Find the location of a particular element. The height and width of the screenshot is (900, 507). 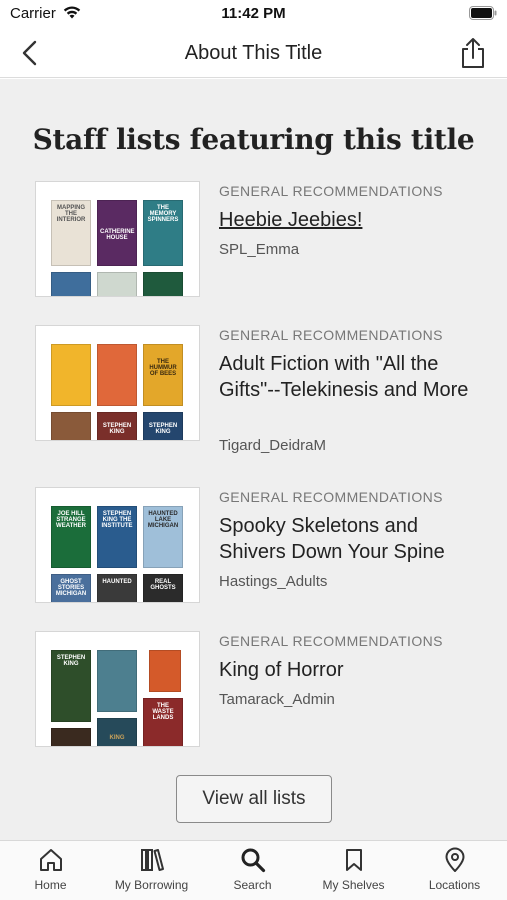

book-cover: THE HUMMUR OF BEES is located at coordinates (163, 375).